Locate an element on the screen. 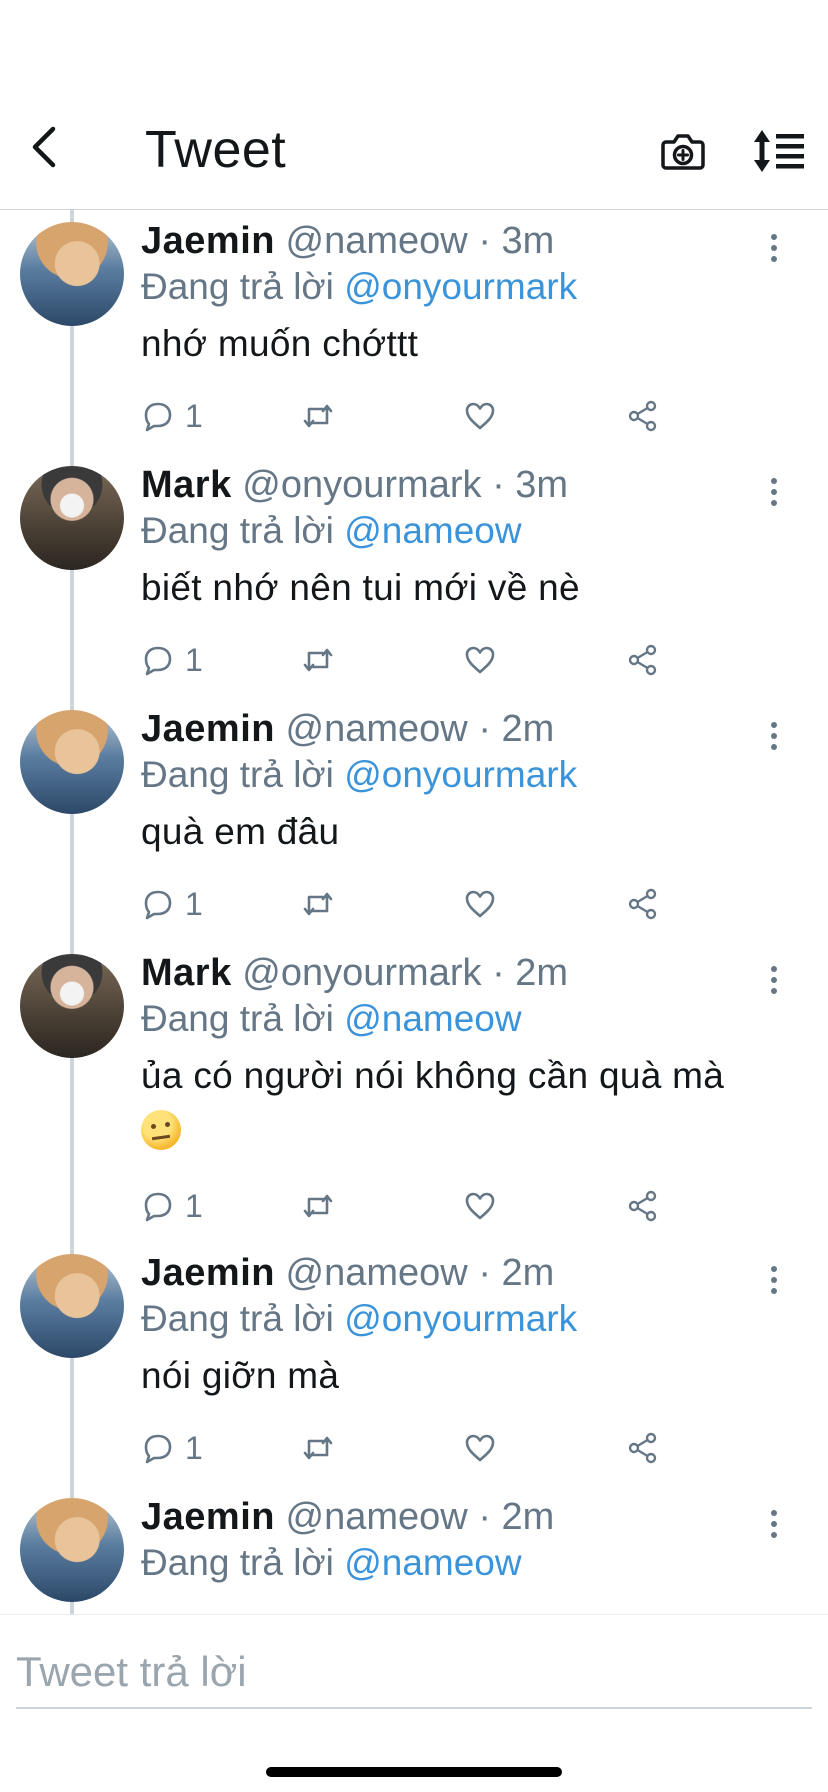  top-bar: Tweet is located at coordinates (414, 105).